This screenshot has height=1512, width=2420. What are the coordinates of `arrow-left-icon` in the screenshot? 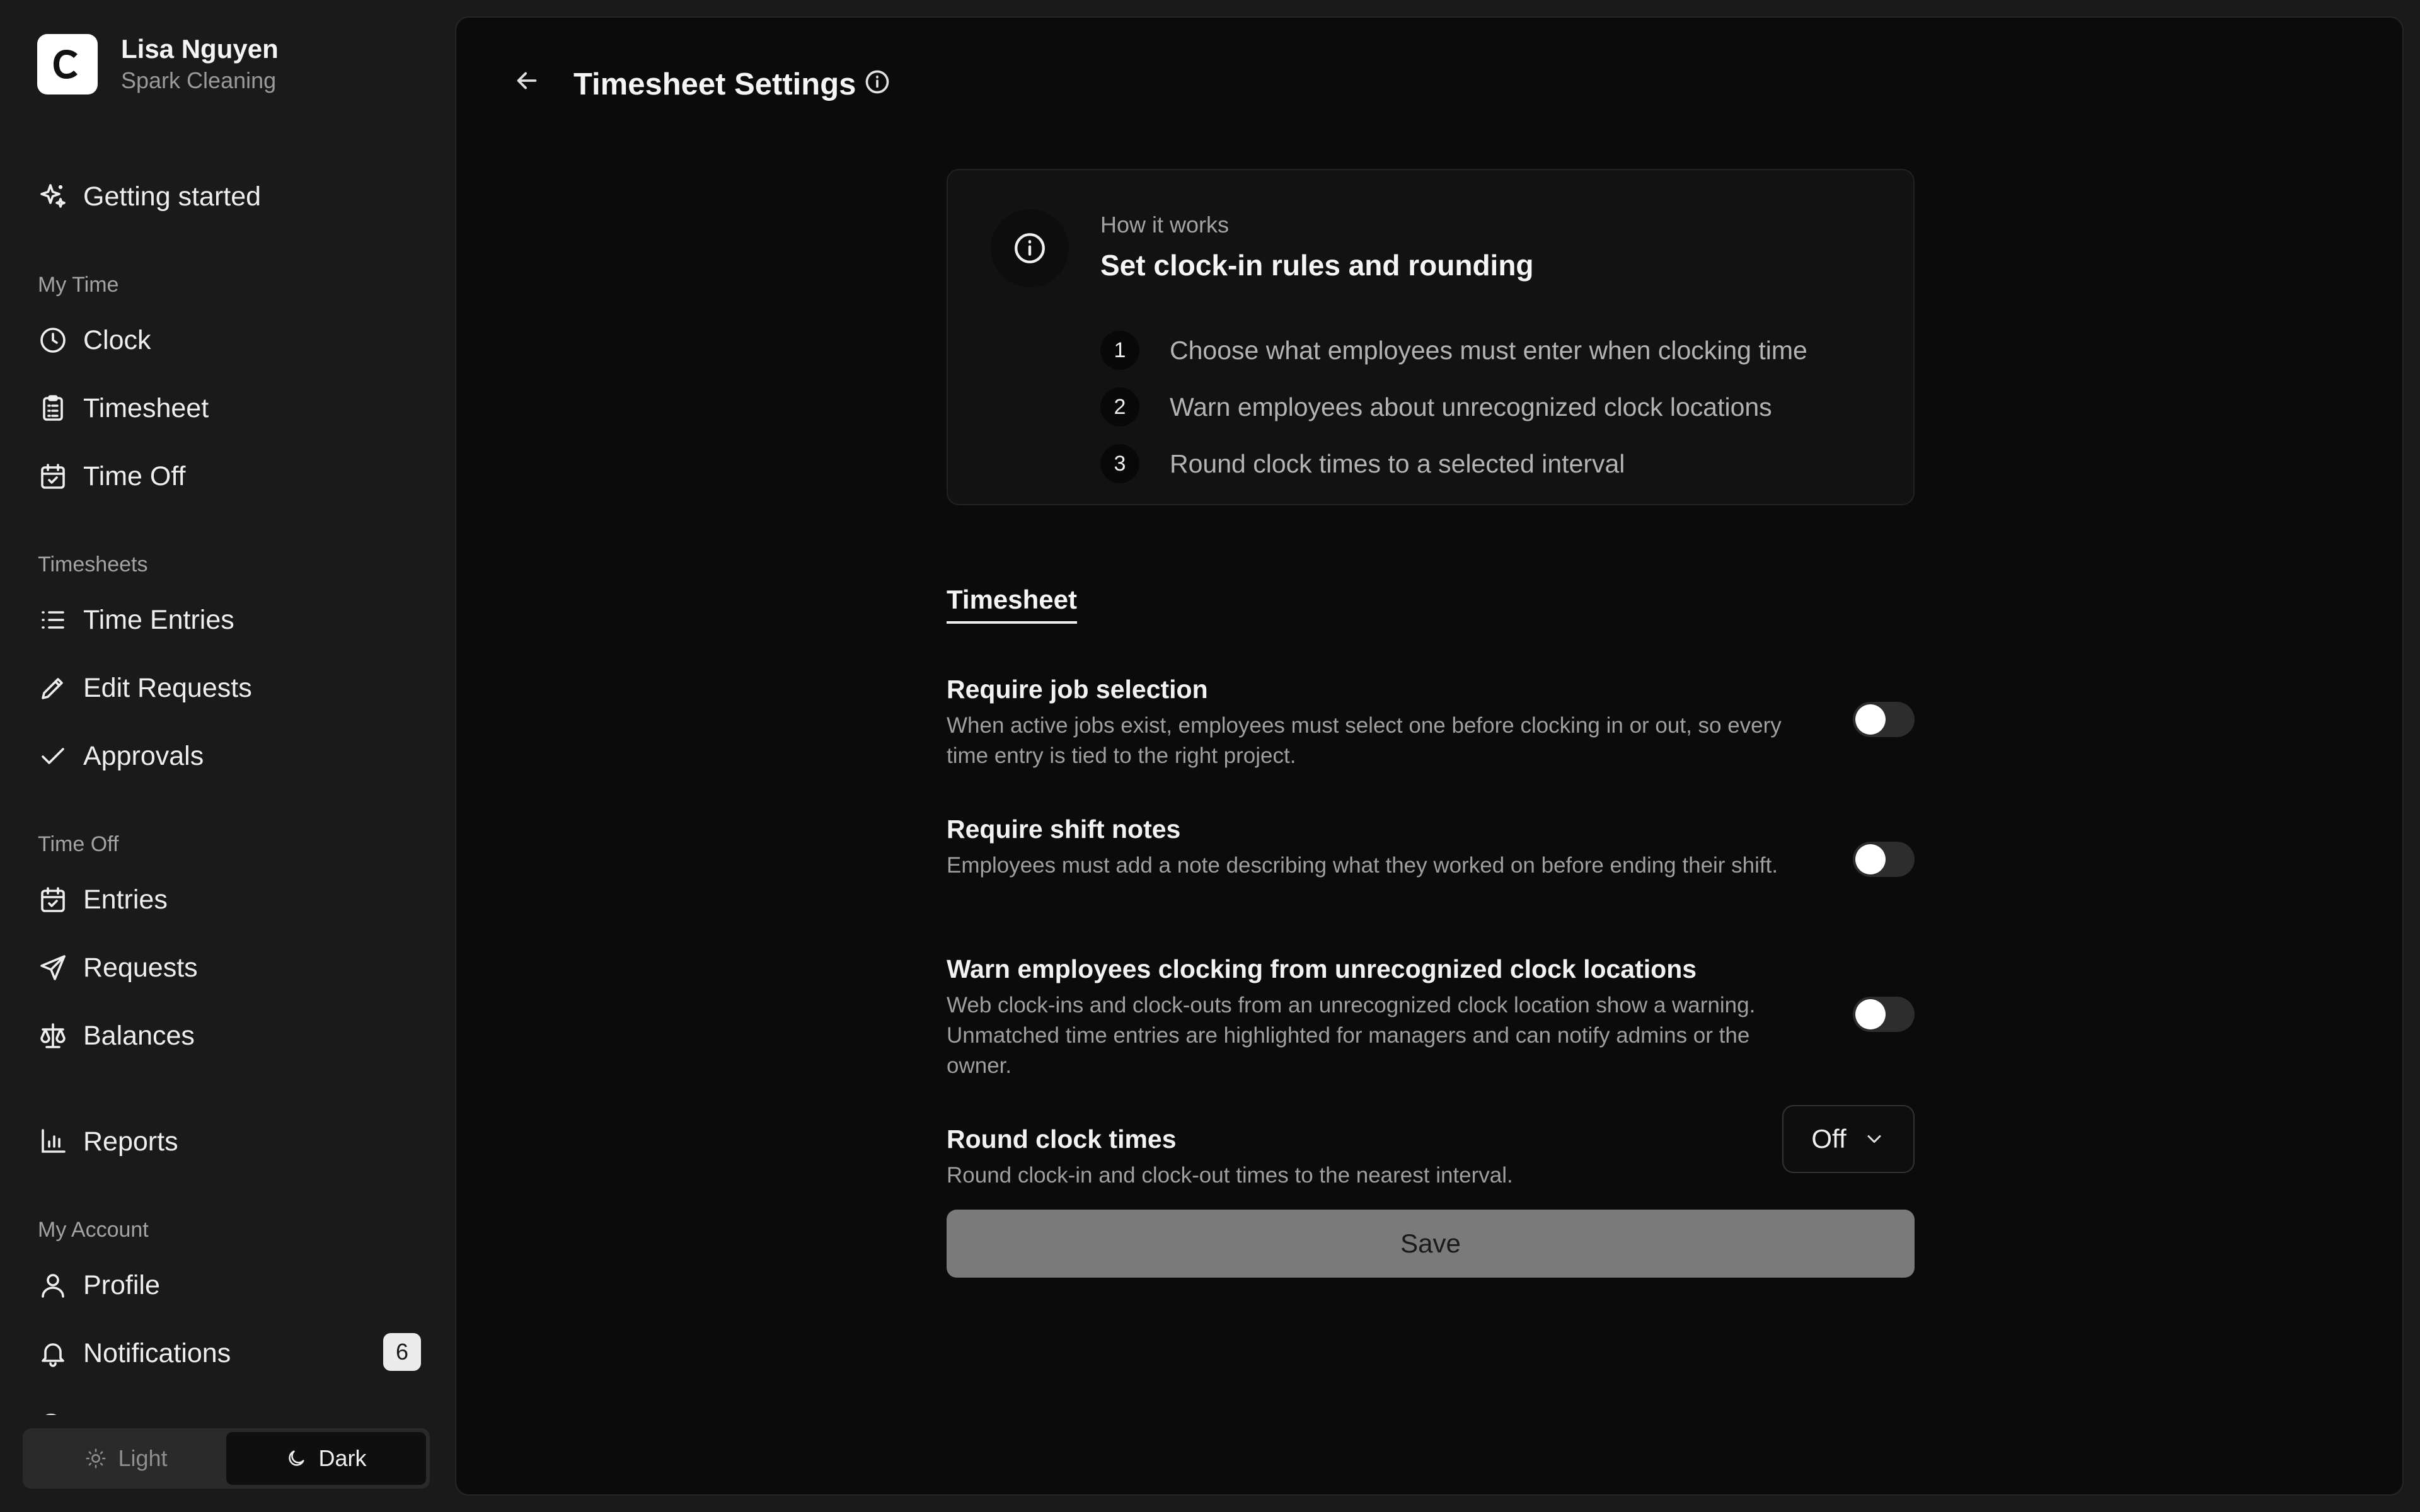 It's located at (527, 80).